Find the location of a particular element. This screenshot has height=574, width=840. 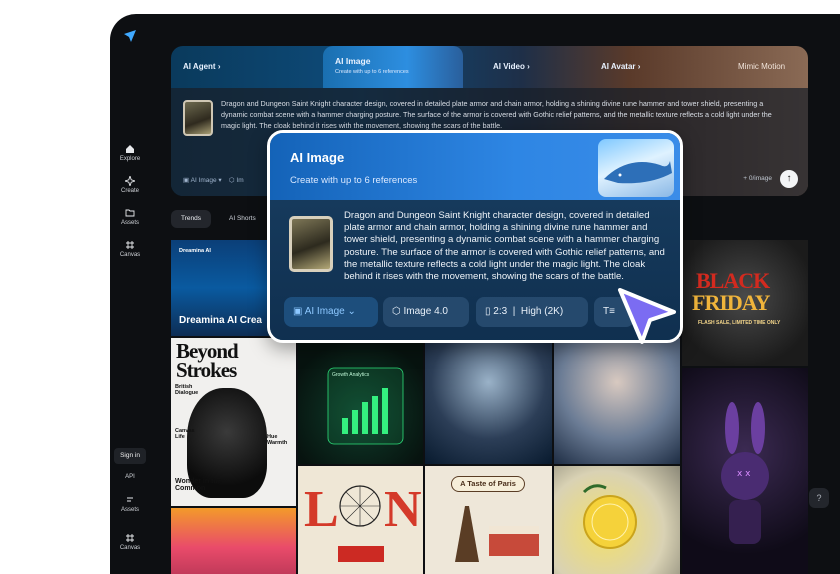

whale-illustration is located at coordinates (638, 172).